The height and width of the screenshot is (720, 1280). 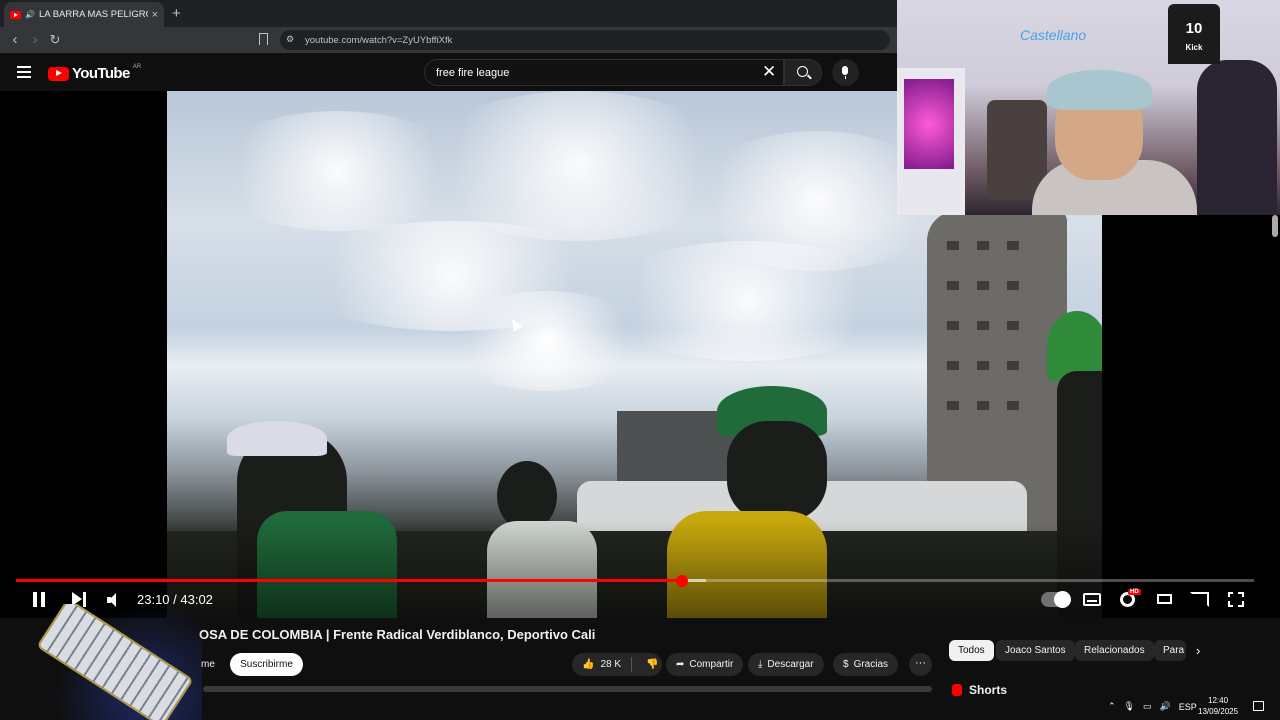 I want to click on address-bar: youtube.com/watch?v=ZyUYbffiXfk, so click(x=585, y=40).